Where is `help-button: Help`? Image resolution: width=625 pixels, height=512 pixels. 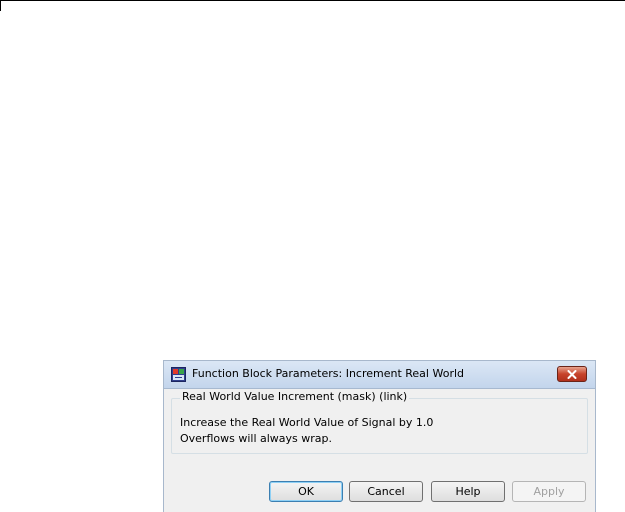 help-button: Help is located at coordinates (468, 491).